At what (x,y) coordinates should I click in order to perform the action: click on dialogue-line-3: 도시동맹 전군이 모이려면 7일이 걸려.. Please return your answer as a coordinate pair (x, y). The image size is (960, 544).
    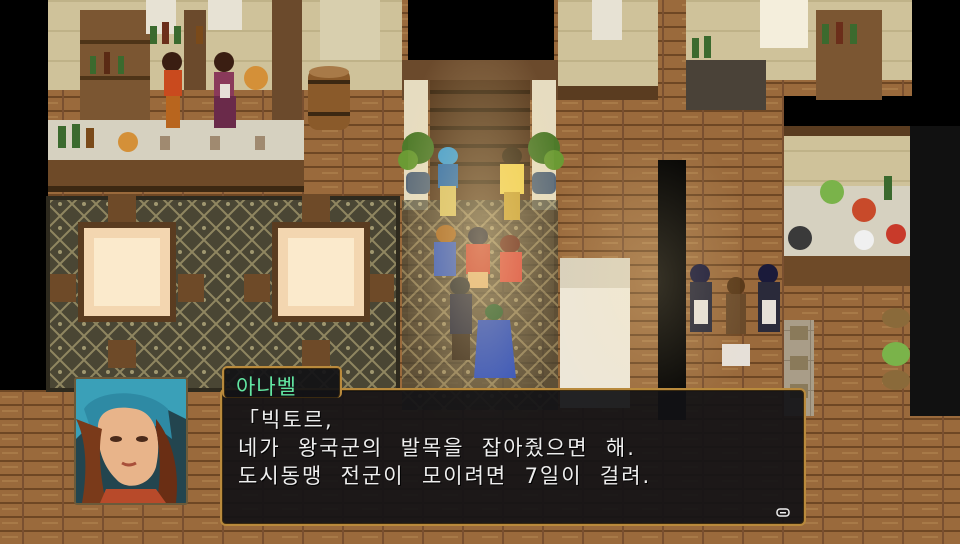
    Looking at the image, I should click on (445, 476).